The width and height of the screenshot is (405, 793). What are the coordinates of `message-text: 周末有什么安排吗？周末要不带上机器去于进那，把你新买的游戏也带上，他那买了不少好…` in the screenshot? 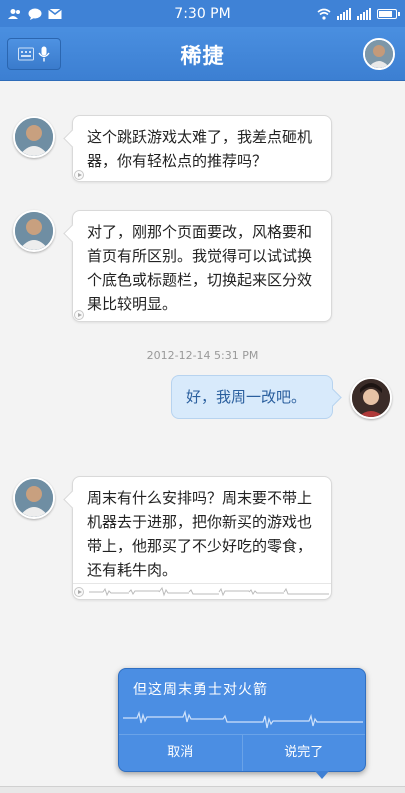 It's located at (200, 534).